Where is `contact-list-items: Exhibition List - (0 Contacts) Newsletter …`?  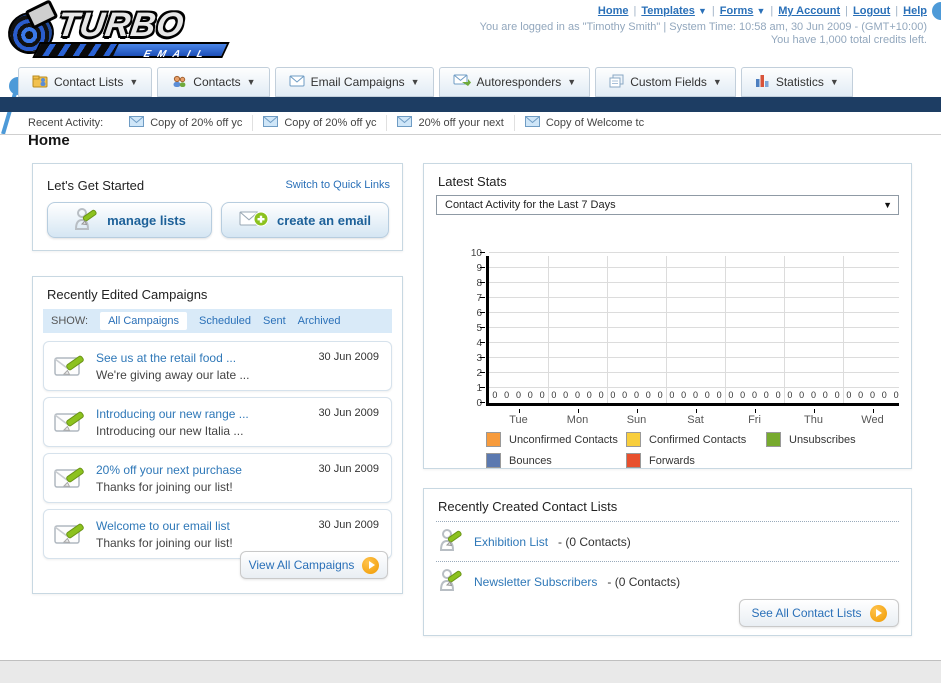
contact-list-items: Exhibition List - (0 Contacts) Newsletter … is located at coordinates (667, 561).